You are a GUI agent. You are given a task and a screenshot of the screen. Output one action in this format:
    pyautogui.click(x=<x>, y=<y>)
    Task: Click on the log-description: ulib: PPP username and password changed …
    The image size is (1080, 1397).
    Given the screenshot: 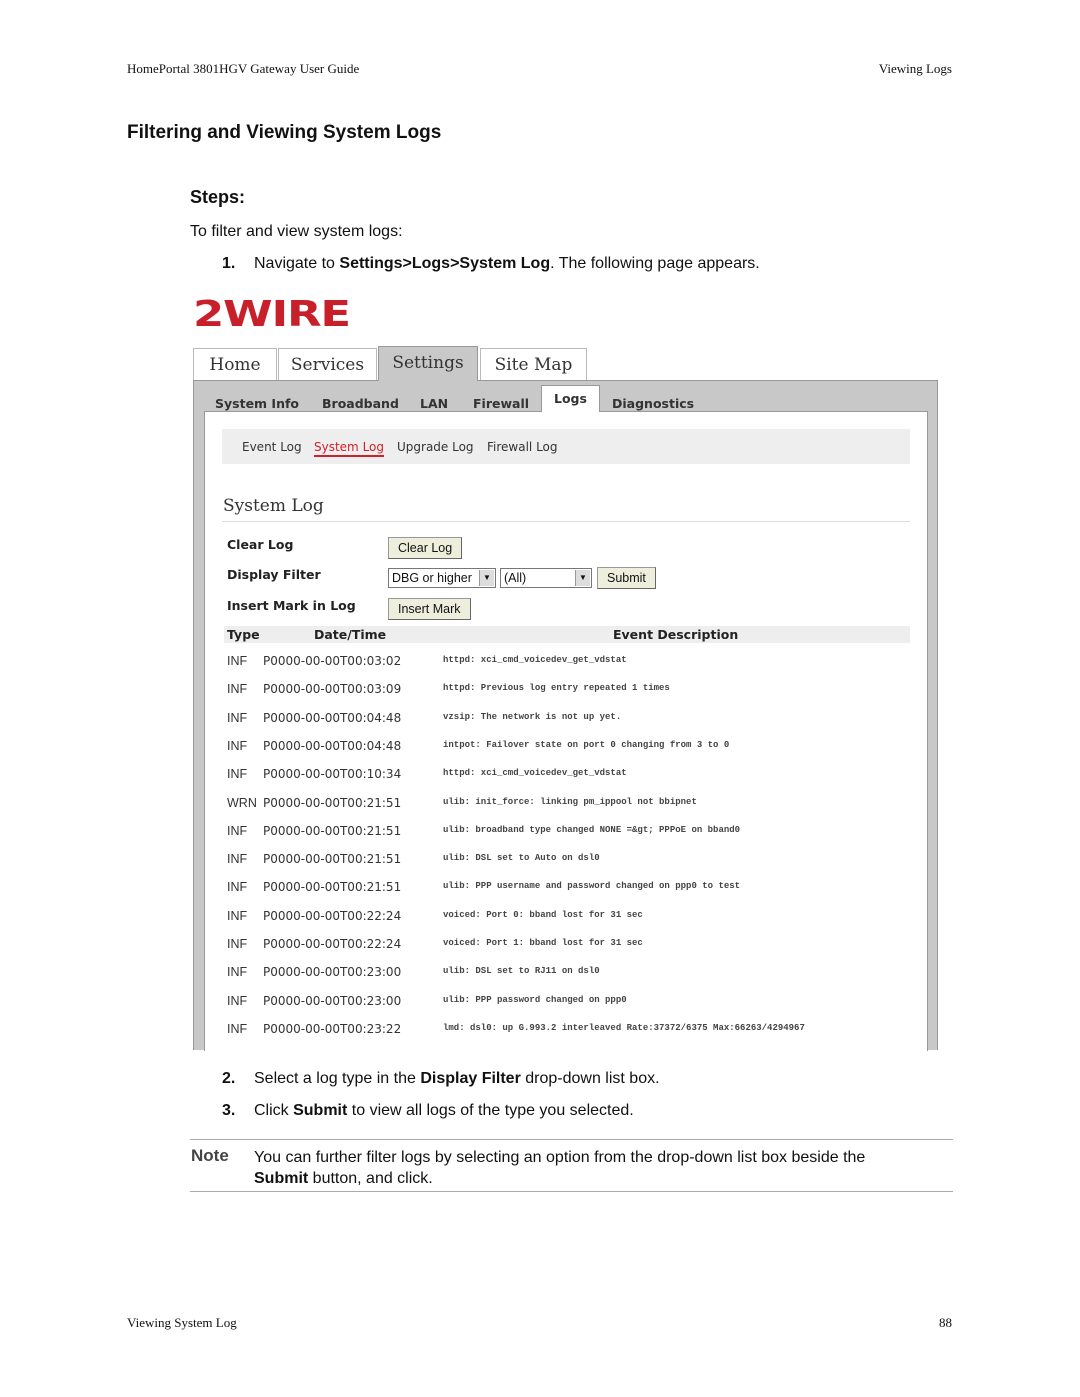 What is the action you would take?
    pyautogui.click(x=592, y=886)
    